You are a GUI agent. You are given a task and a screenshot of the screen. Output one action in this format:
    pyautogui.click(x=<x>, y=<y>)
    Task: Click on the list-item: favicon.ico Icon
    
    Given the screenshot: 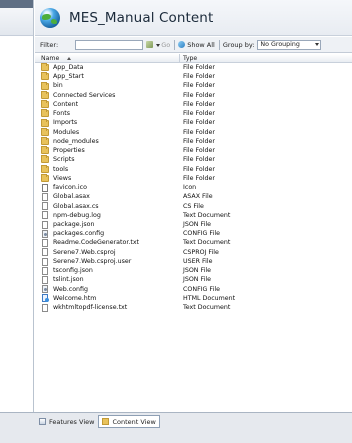 What is the action you would take?
    pyautogui.click(x=193, y=187)
    